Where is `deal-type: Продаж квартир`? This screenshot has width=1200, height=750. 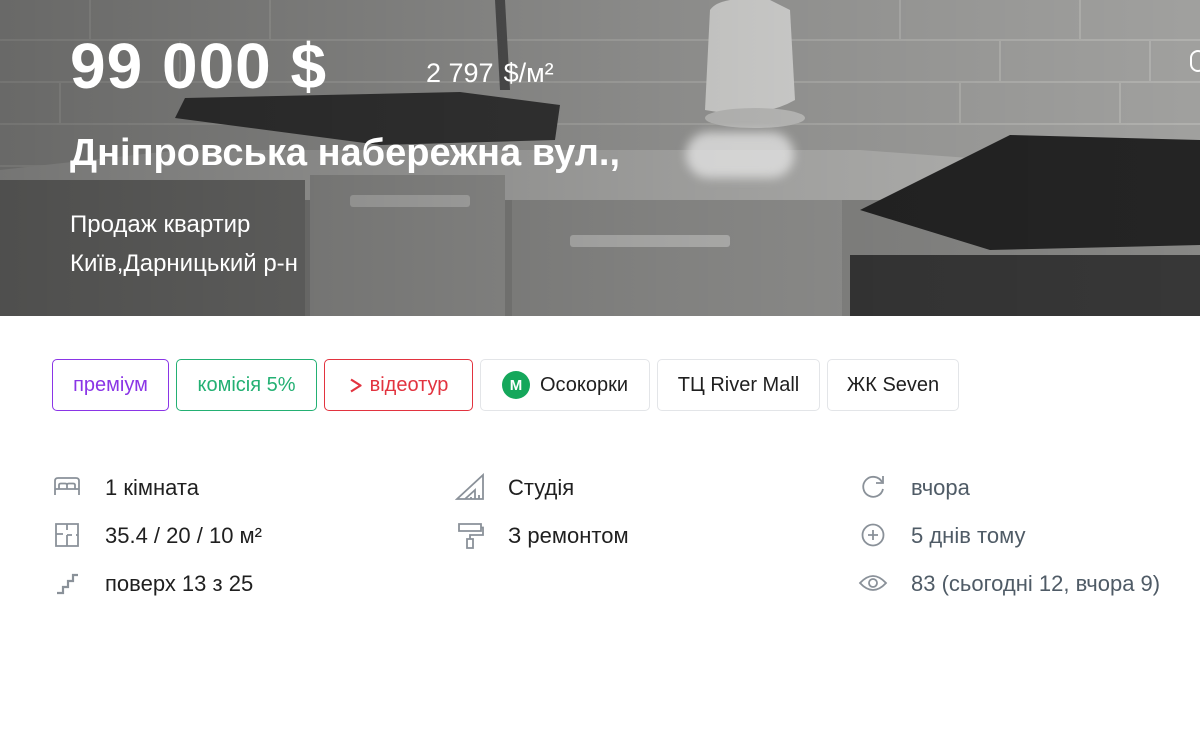 deal-type: Продаж квартир is located at coordinates (160, 224).